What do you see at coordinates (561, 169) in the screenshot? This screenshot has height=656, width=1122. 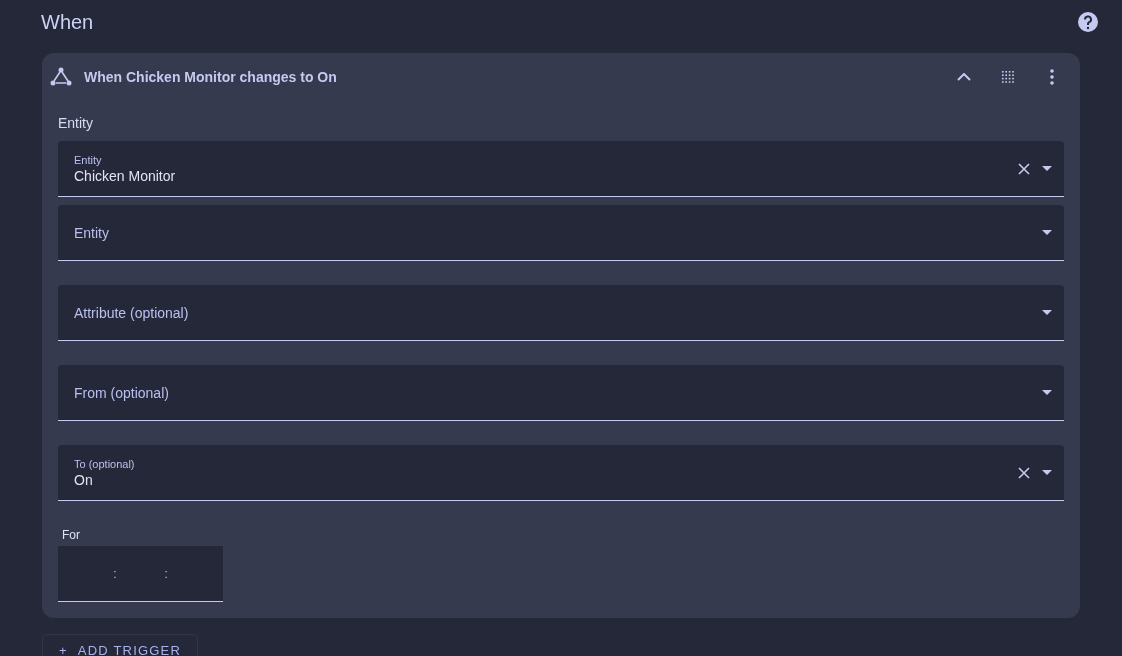 I see `select-field: Entity Chicken Monitor` at bounding box center [561, 169].